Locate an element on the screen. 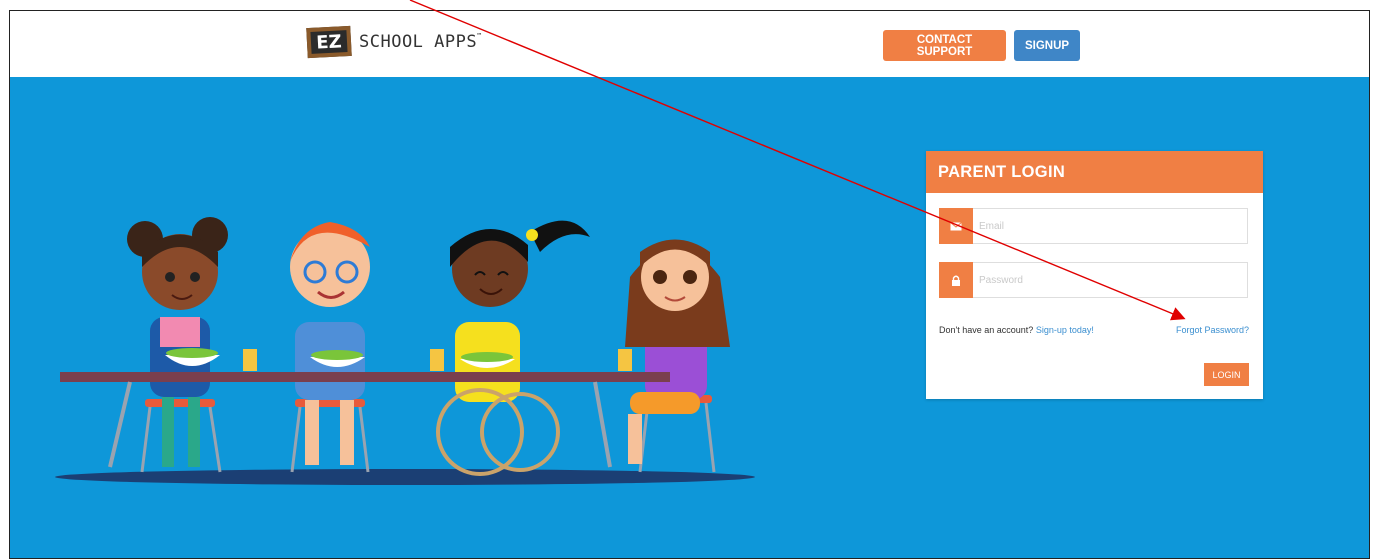 The width and height of the screenshot is (1374, 559). forgot-password-link: Forgot Password? is located at coordinates (1212, 330).